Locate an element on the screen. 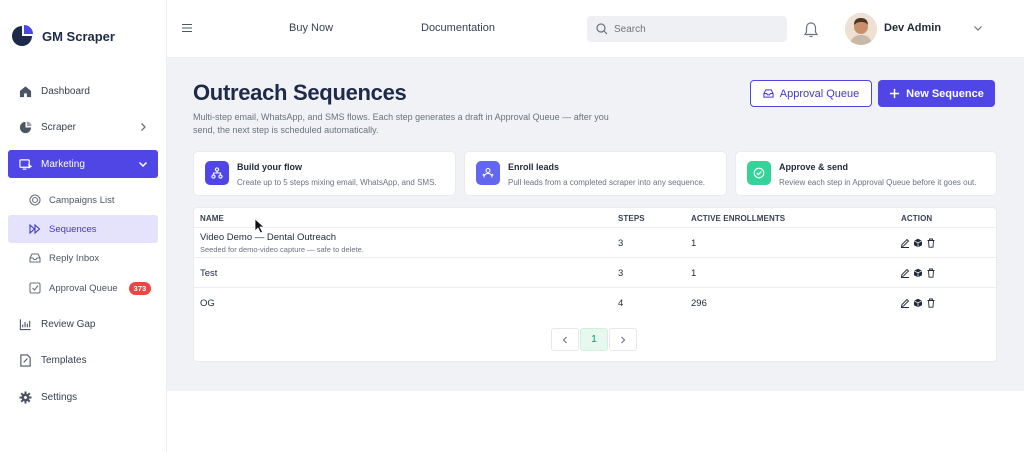 The image size is (1024, 452). sidebar-item-templates: Templates is located at coordinates (83, 360).